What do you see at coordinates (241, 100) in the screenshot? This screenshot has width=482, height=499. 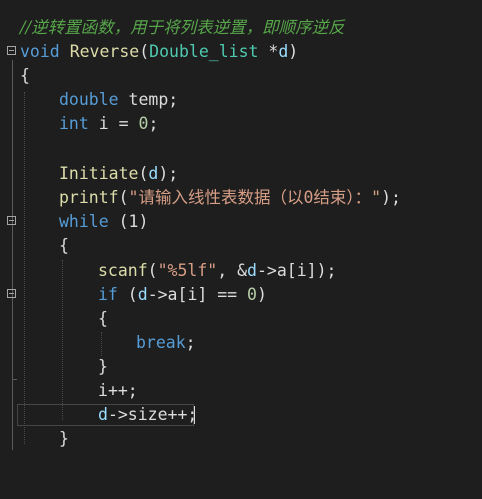 I see `code-line: double temp;` at bounding box center [241, 100].